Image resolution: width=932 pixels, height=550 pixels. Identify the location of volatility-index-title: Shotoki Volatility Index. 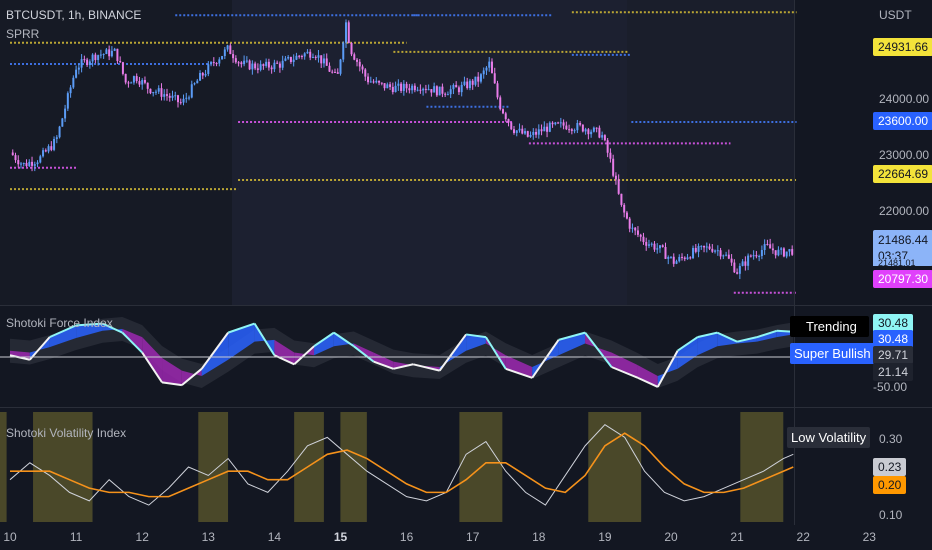
(66, 433).